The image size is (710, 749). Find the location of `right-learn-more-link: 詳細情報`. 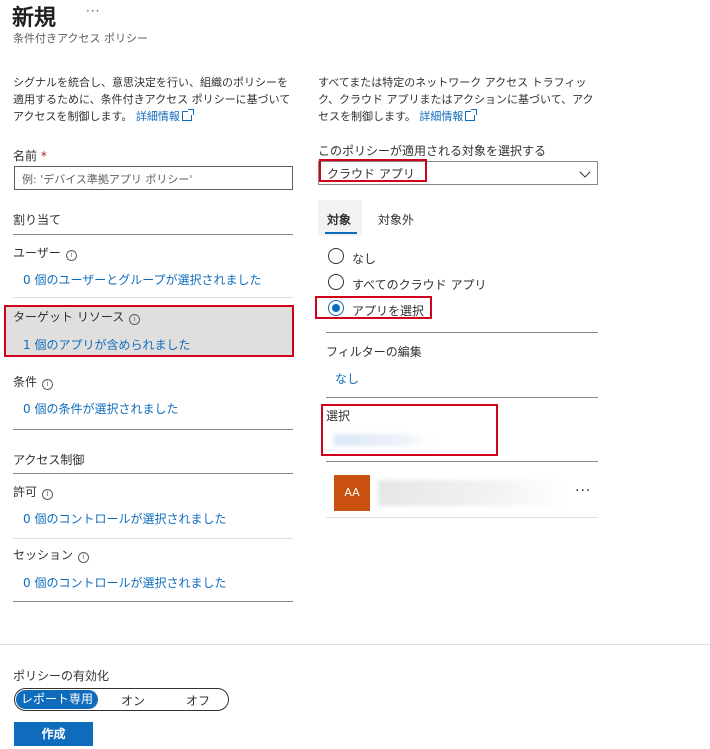

right-learn-more-link: 詳細情報 is located at coordinates (448, 116).